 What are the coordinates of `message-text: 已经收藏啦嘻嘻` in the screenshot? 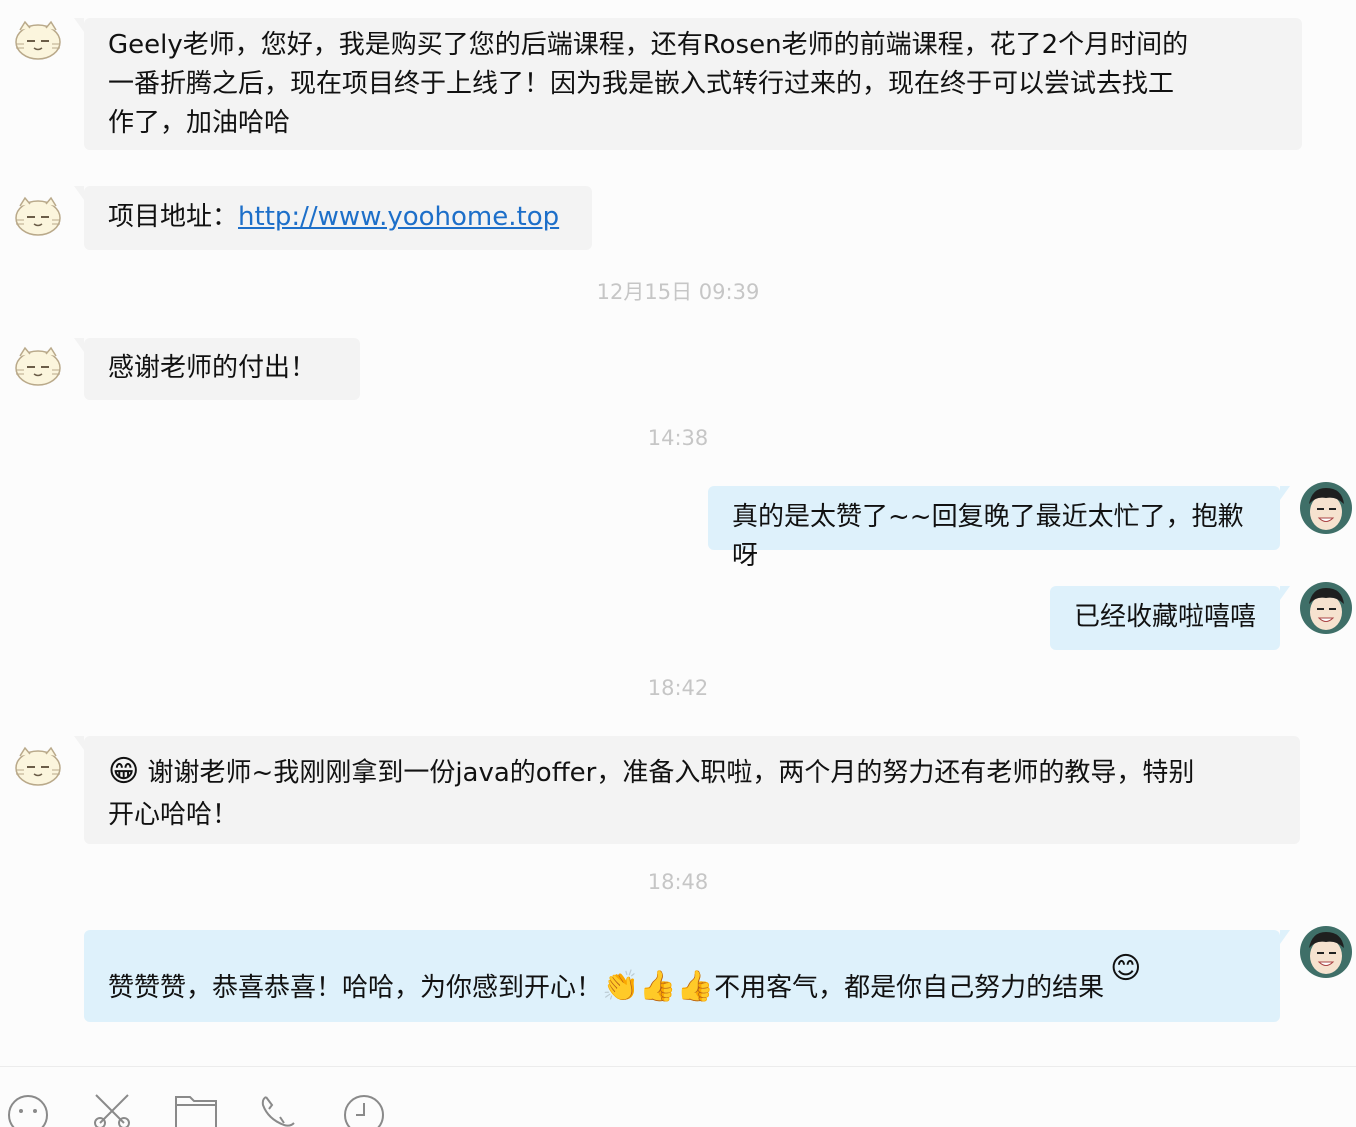 It's located at (1165, 617).